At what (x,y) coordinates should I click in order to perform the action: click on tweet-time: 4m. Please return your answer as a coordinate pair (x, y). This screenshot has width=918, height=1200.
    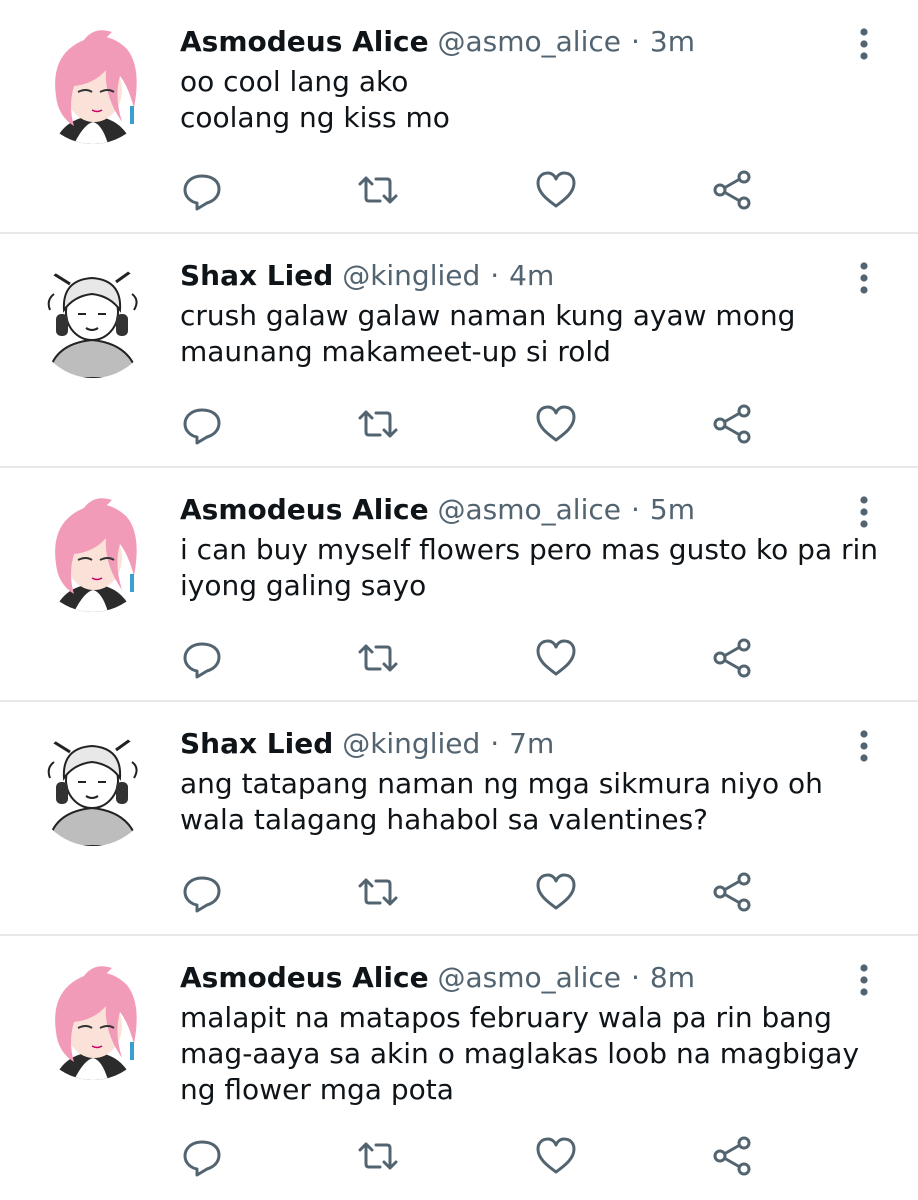
    Looking at the image, I should click on (531, 275).